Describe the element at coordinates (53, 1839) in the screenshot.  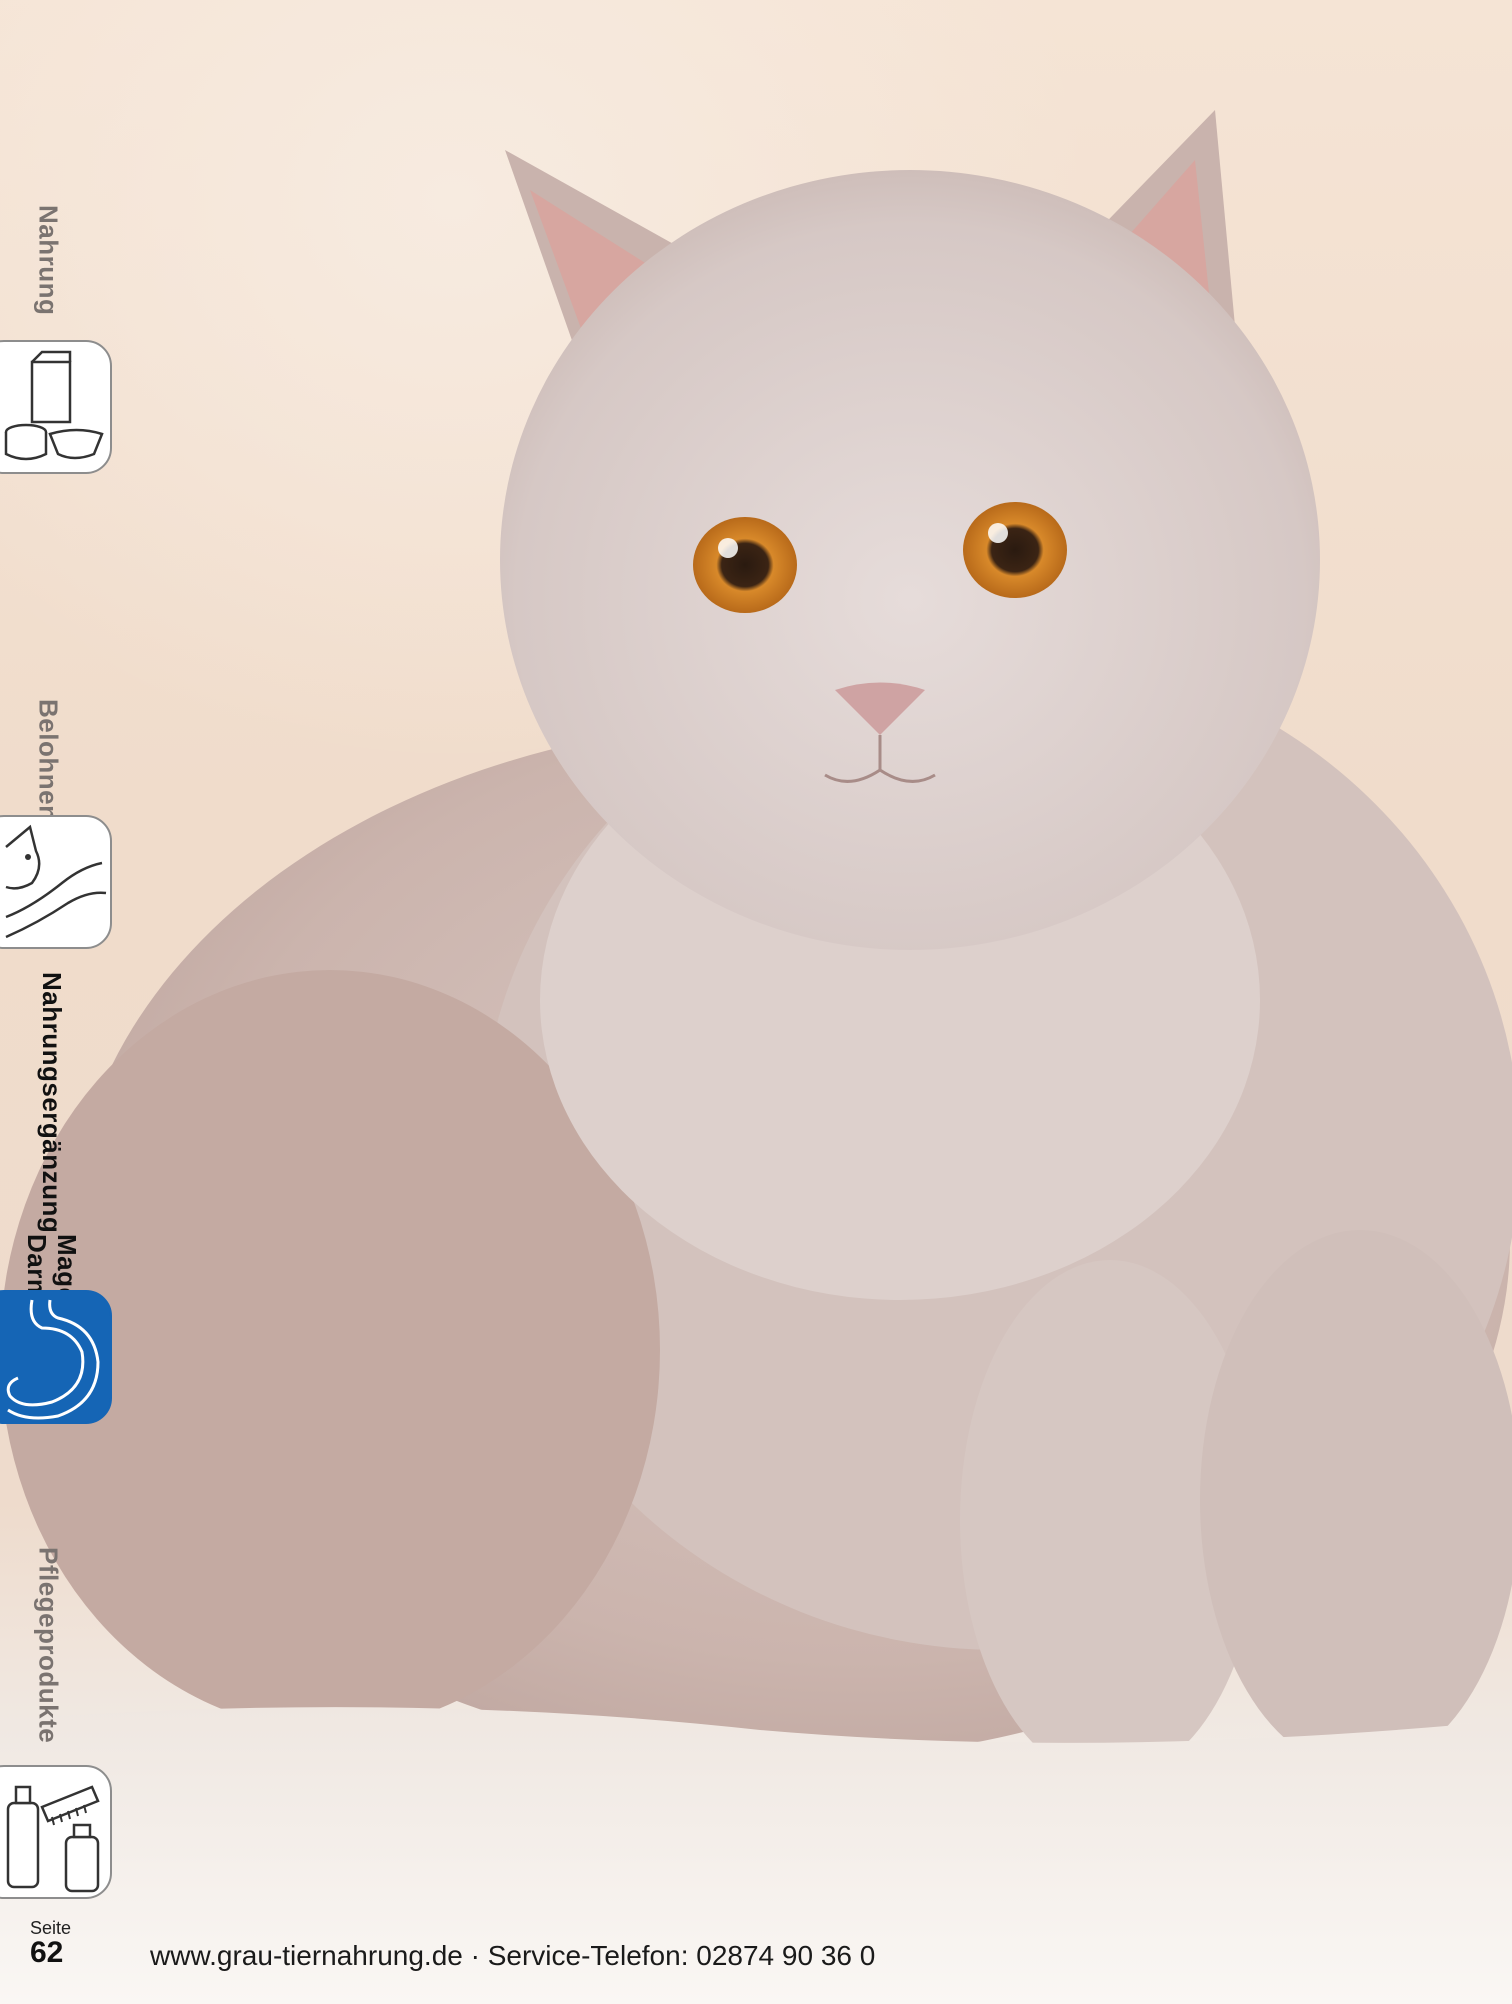
I see `grooming-products-icon` at that location.